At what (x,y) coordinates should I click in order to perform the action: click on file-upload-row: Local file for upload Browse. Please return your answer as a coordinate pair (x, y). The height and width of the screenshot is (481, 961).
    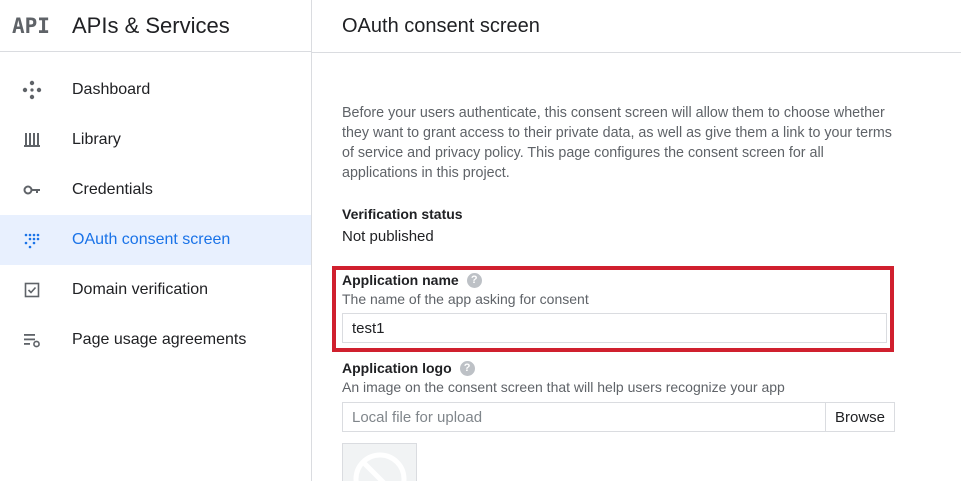
    Looking at the image, I should click on (618, 417).